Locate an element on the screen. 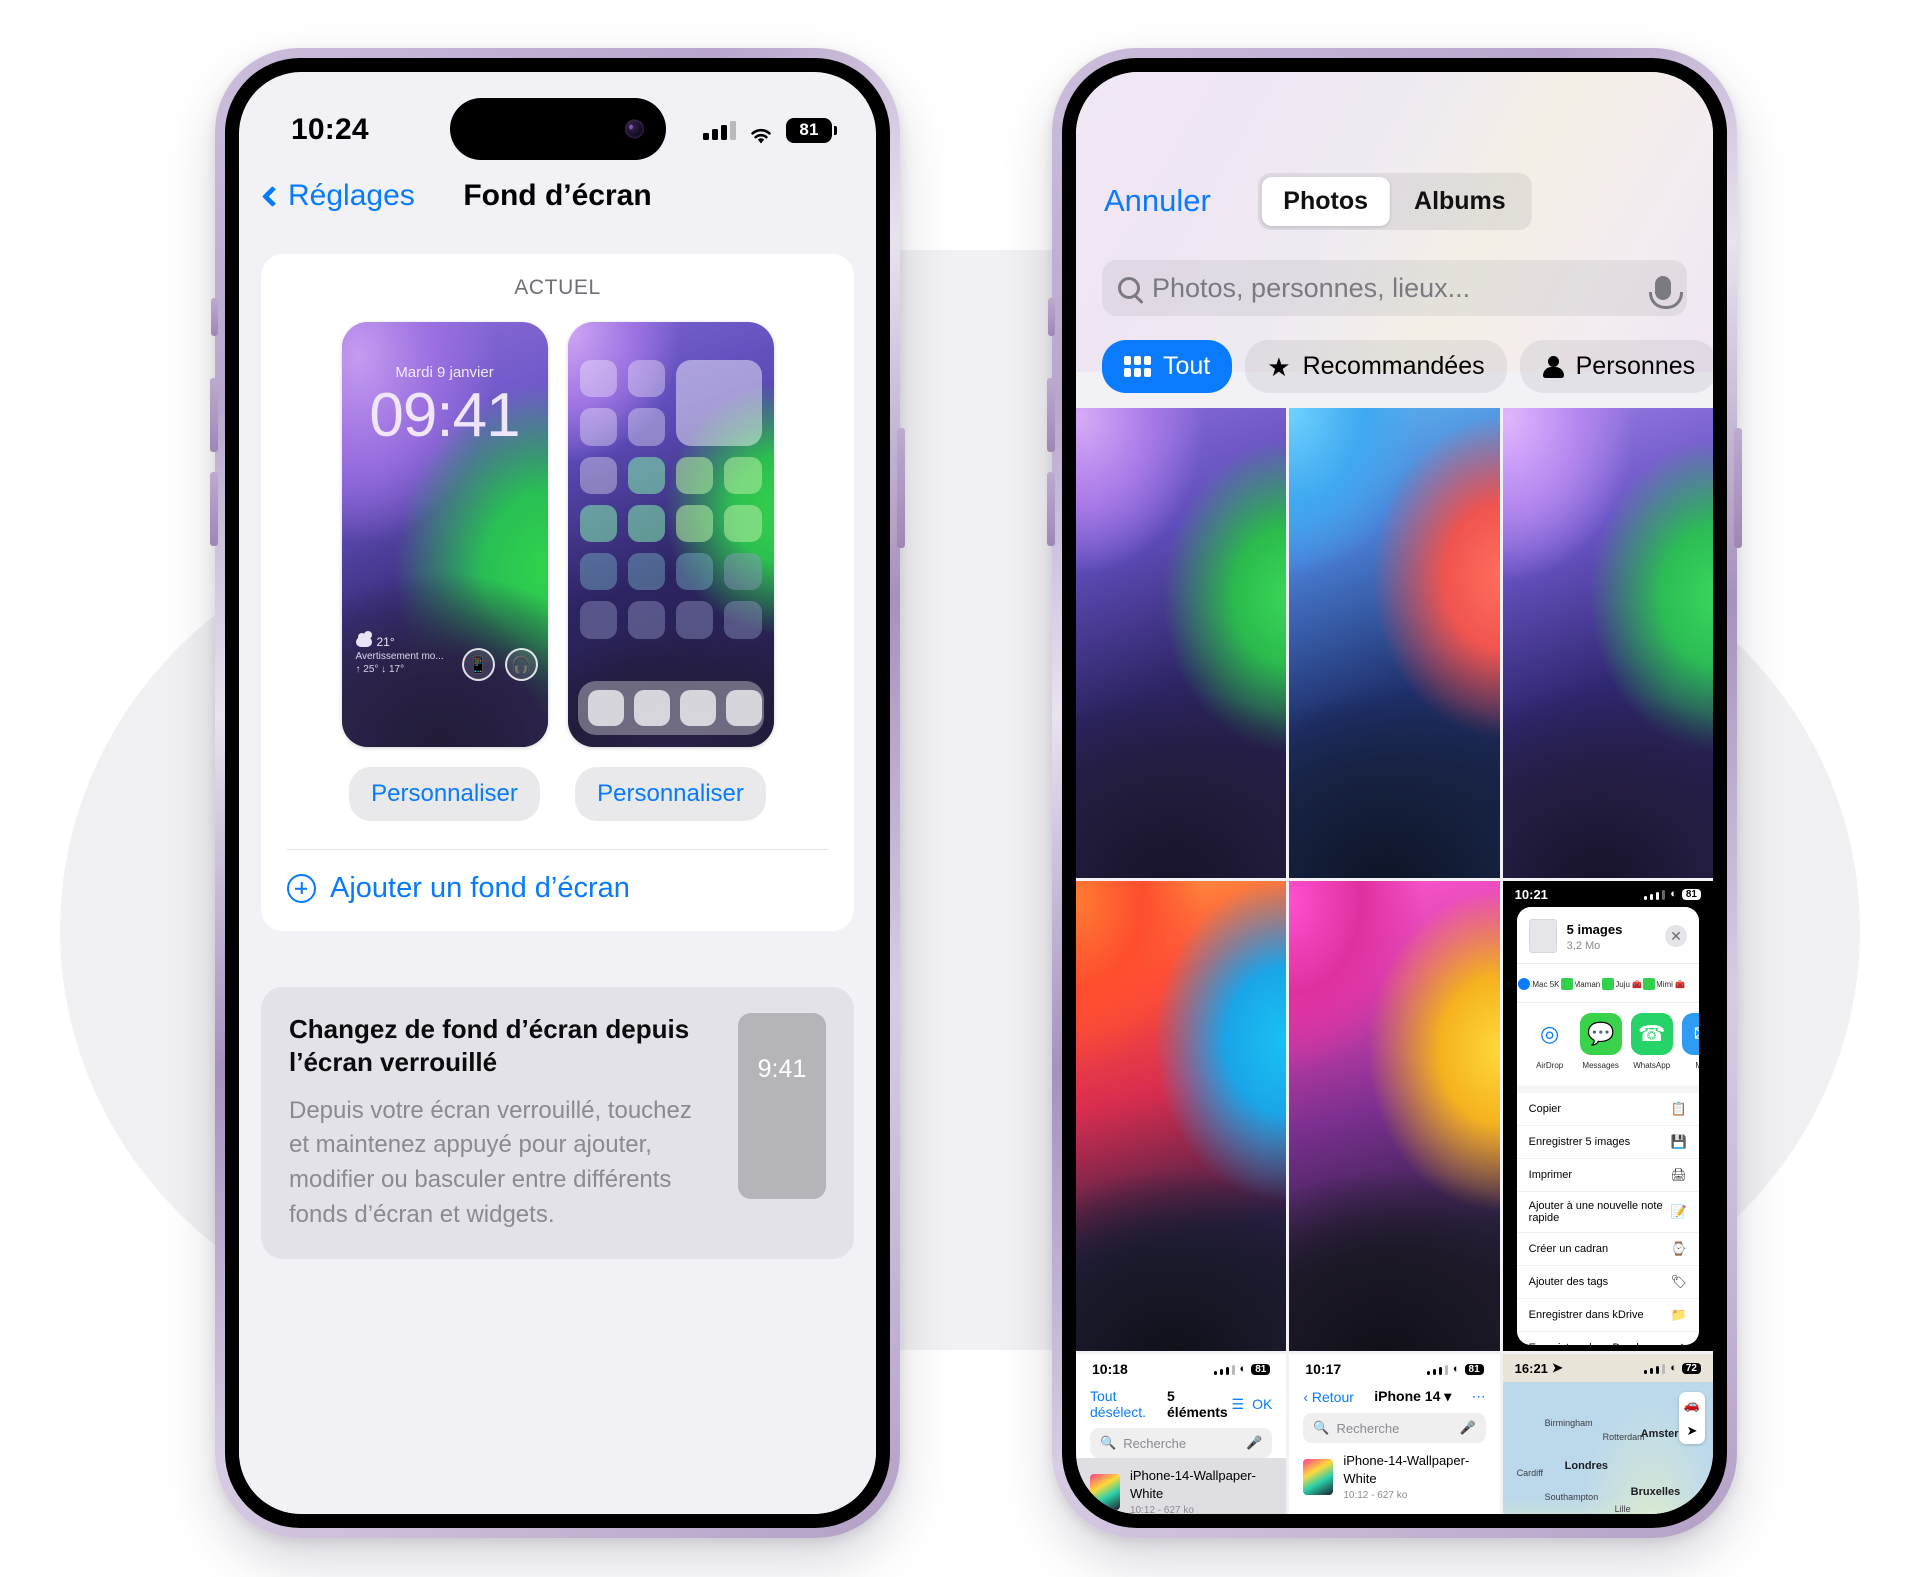  share-action-row: Enregistrer dans kDrive 📁 is located at coordinates (1607, 1315).